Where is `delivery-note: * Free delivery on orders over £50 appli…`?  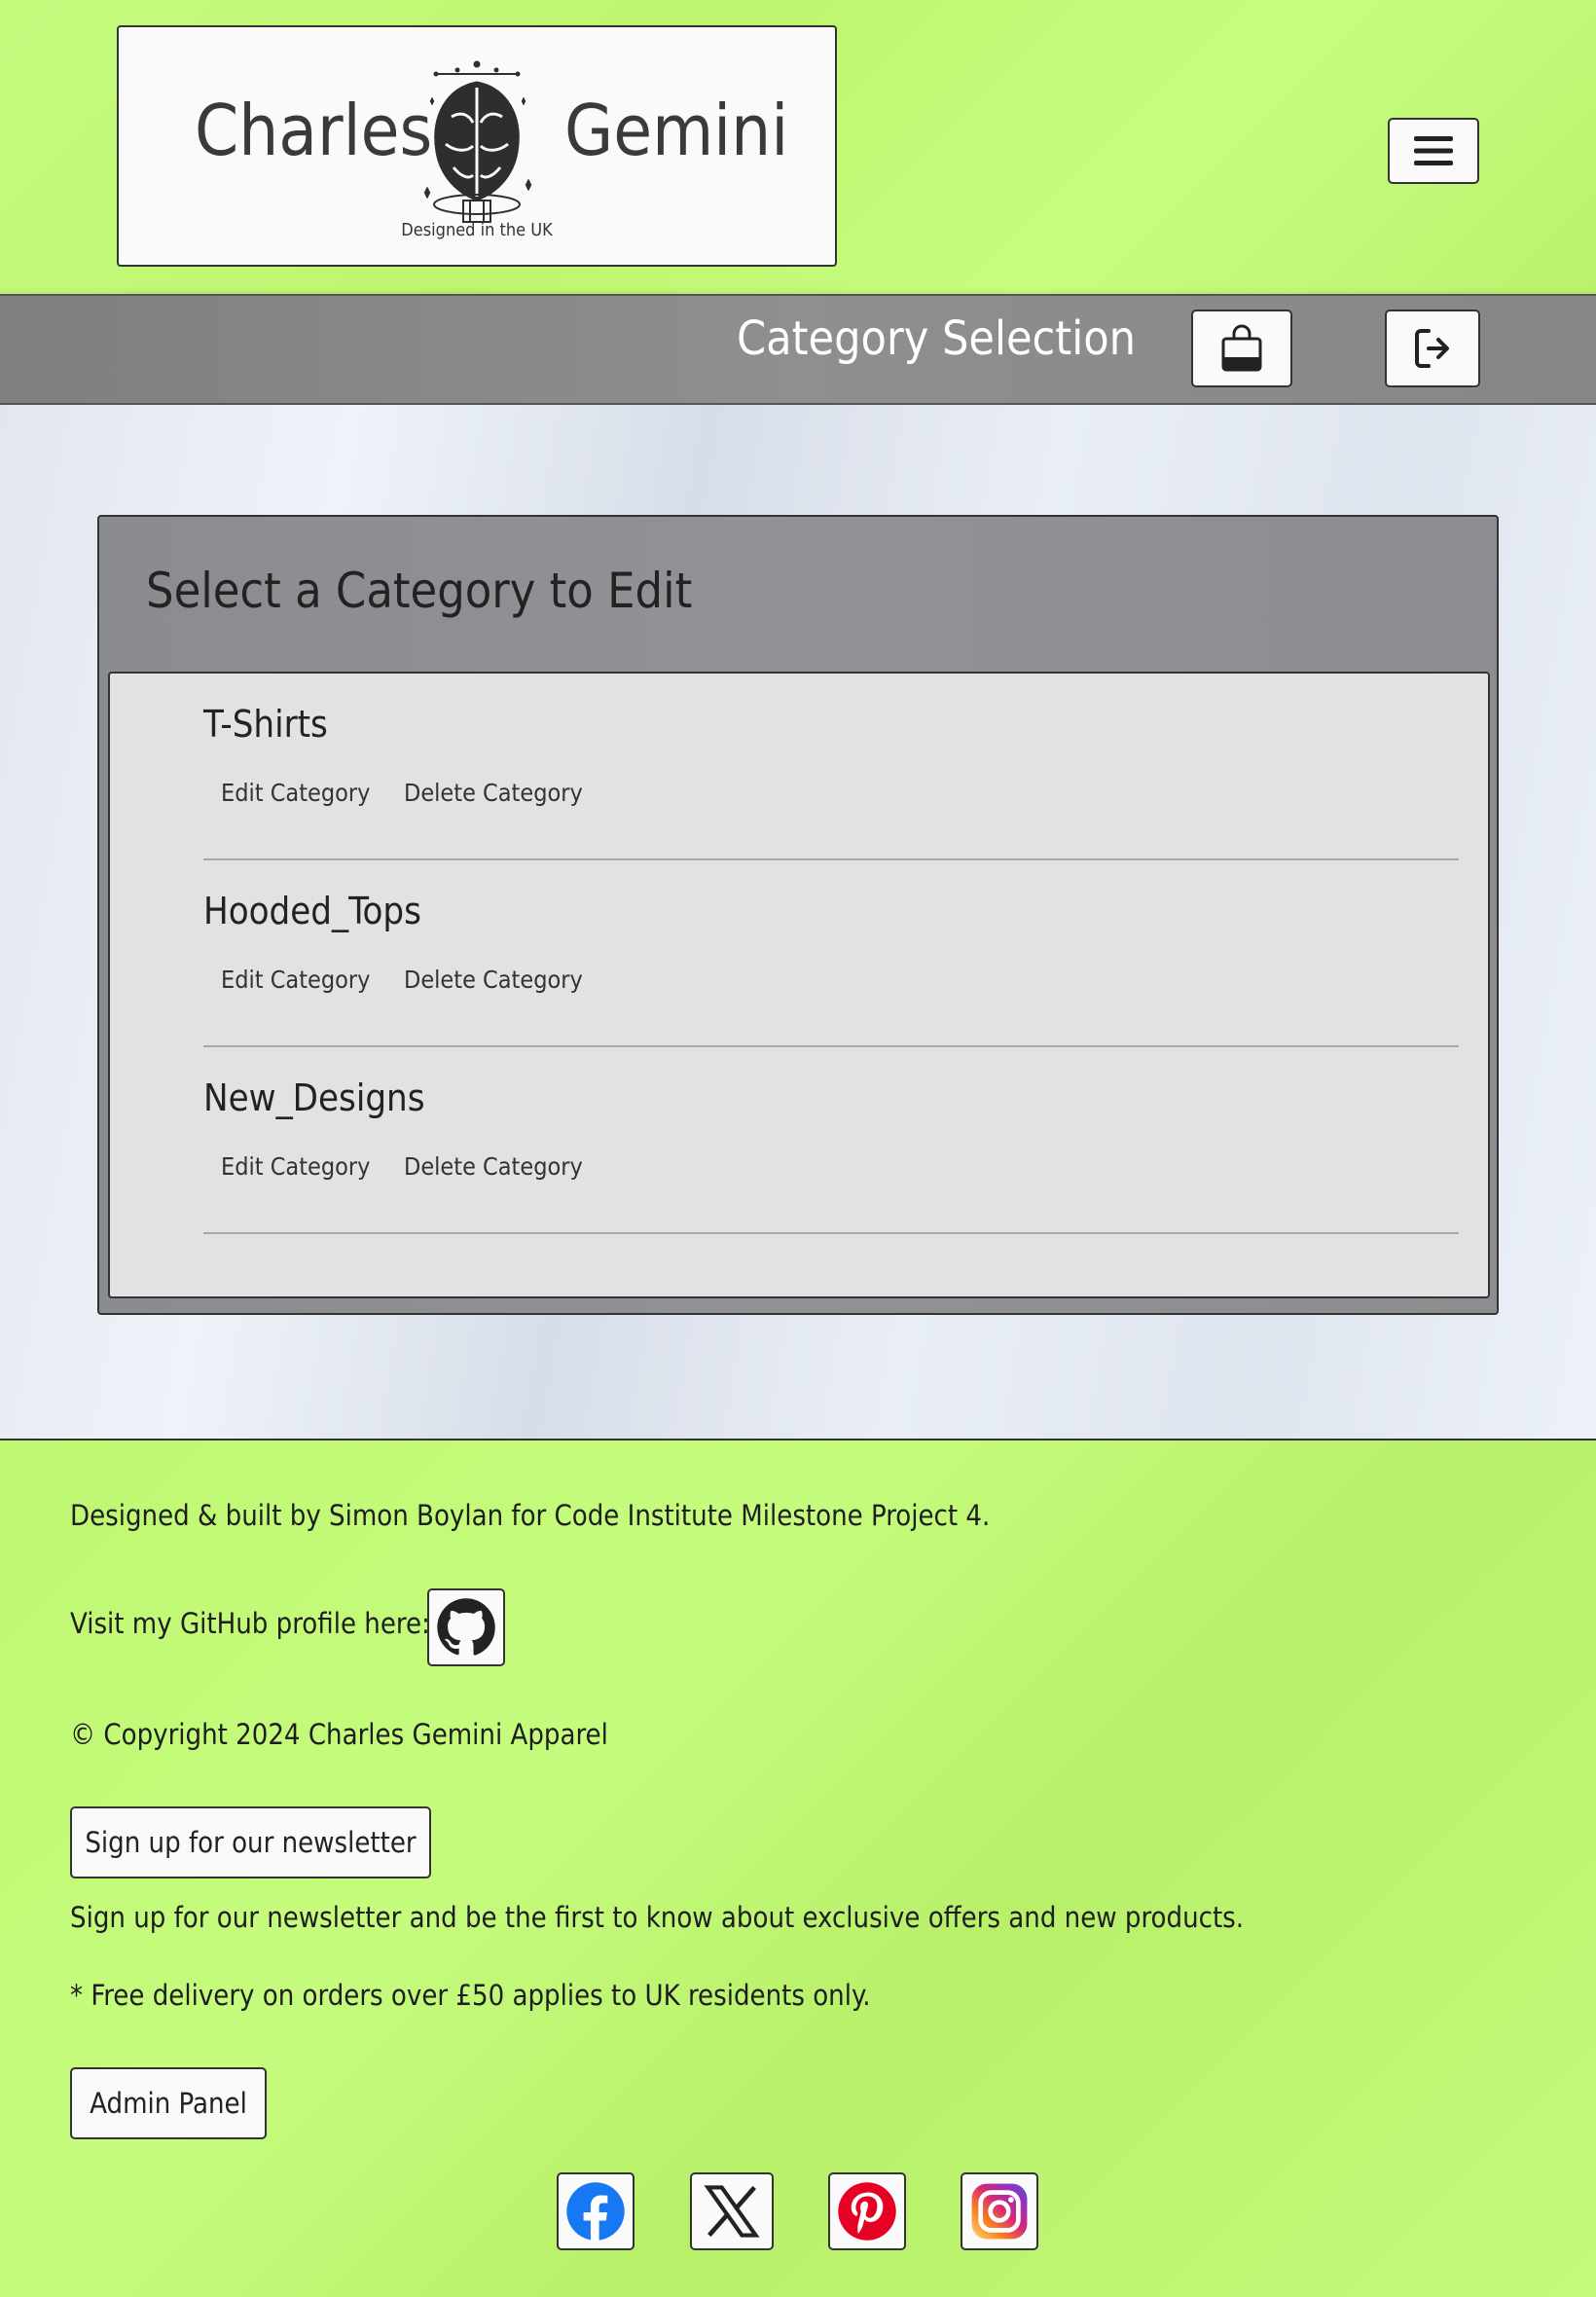
delivery-note: * Free delivery on orders over £50 appli… is located at coordinates (470, 1995).